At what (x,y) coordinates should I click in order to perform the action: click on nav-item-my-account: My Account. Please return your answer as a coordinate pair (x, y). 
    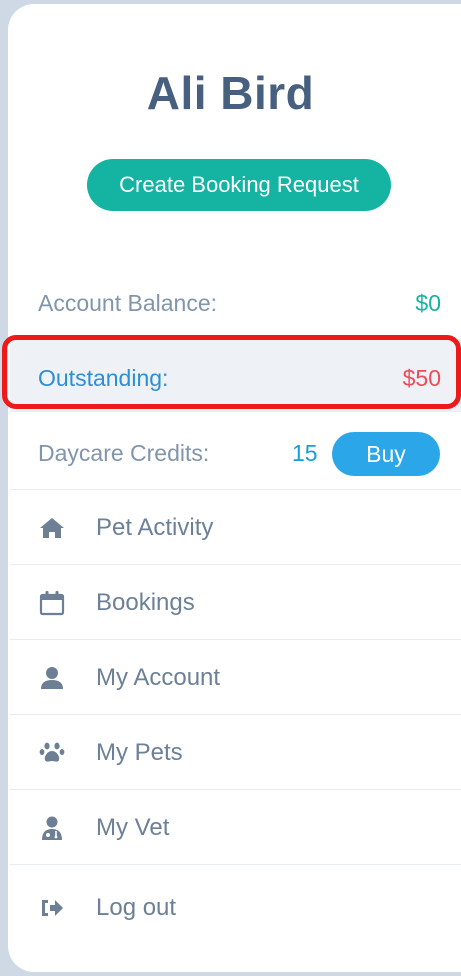
    Looking at the image, I should click on (235, 677).